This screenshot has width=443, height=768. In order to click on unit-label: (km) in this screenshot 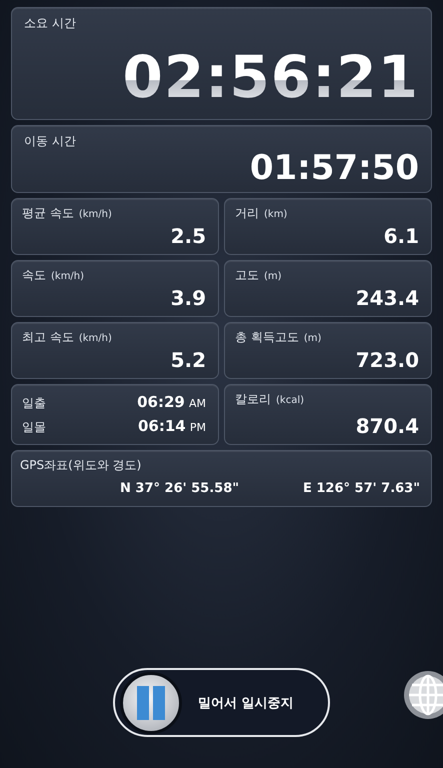, I will do `click(276, 214)`.